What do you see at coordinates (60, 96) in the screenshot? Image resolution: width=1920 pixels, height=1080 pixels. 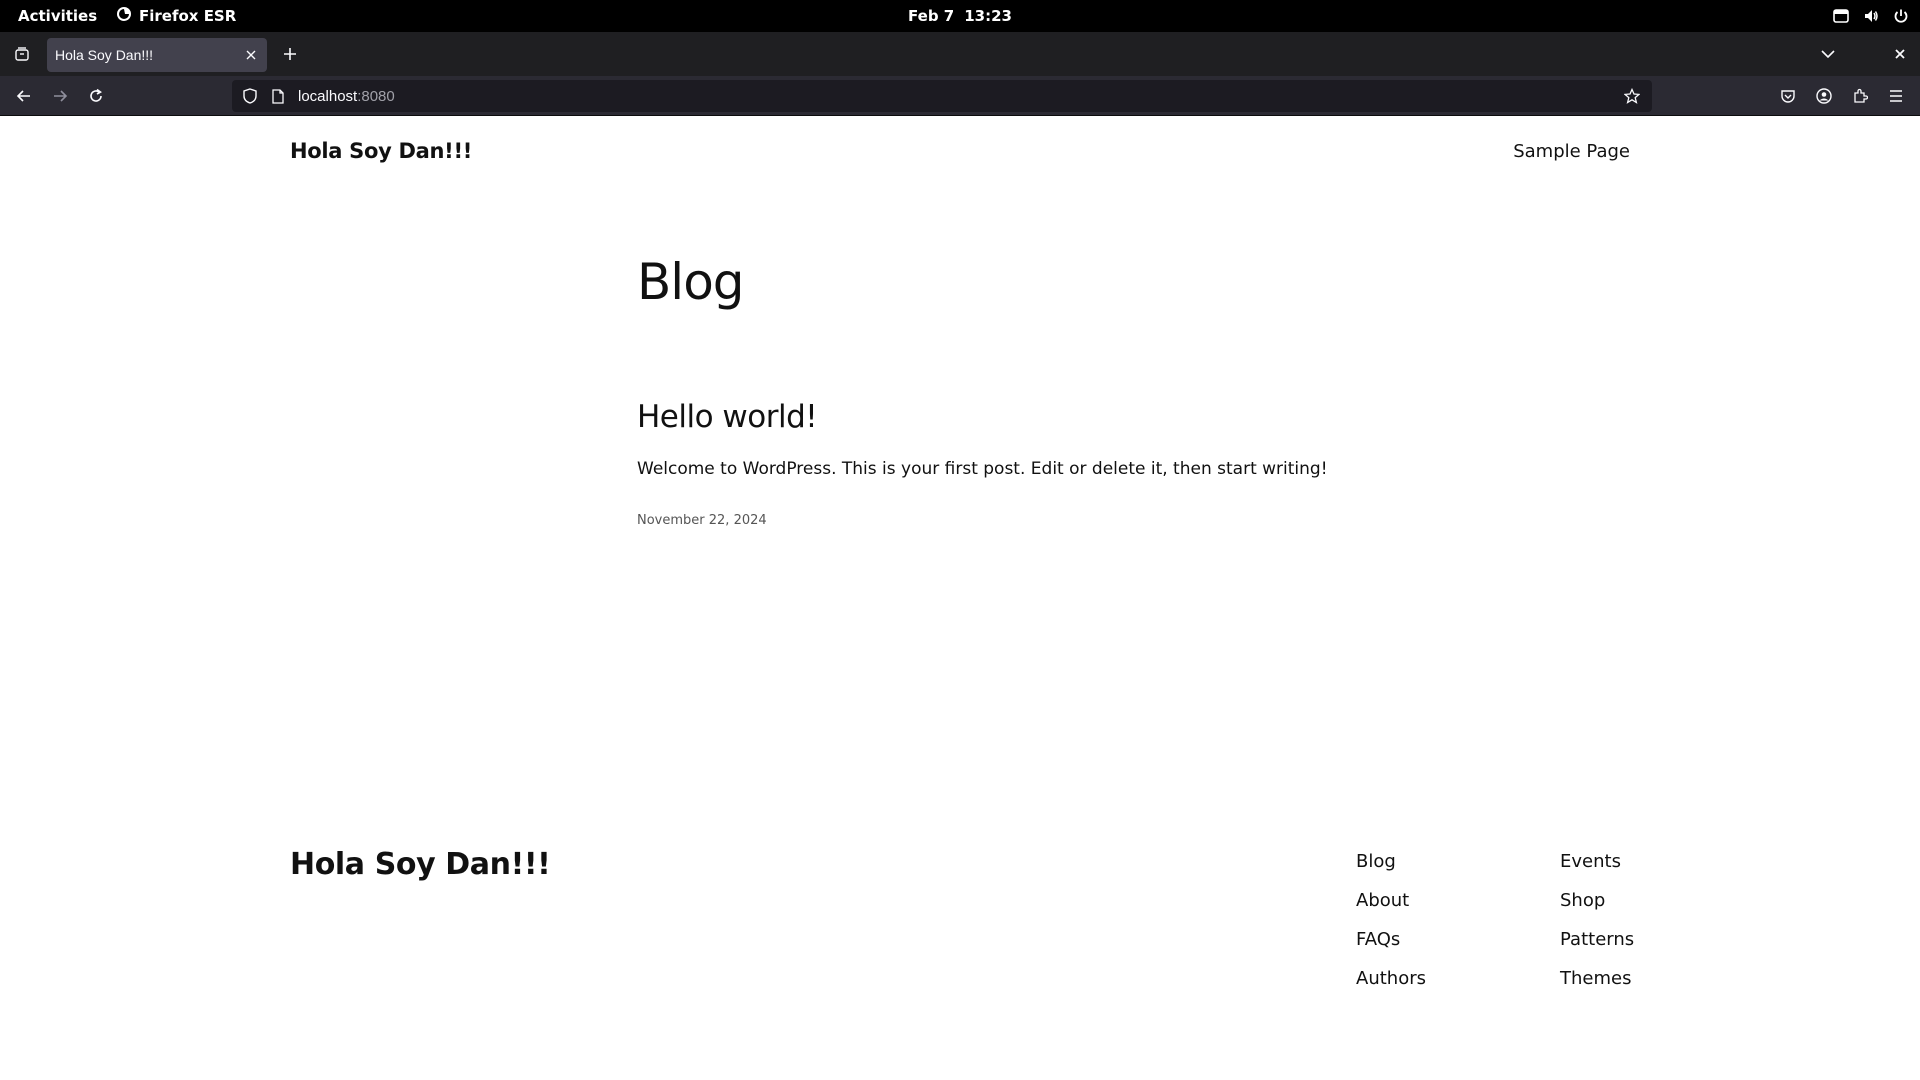 I see `forward-arrow-icon` at bounding box center [60, 96].